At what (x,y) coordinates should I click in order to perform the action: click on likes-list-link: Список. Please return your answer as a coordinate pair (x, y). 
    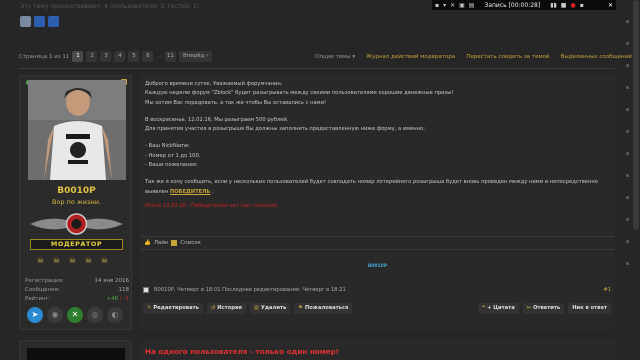
    Looking at the image, I should click on (190, 243).